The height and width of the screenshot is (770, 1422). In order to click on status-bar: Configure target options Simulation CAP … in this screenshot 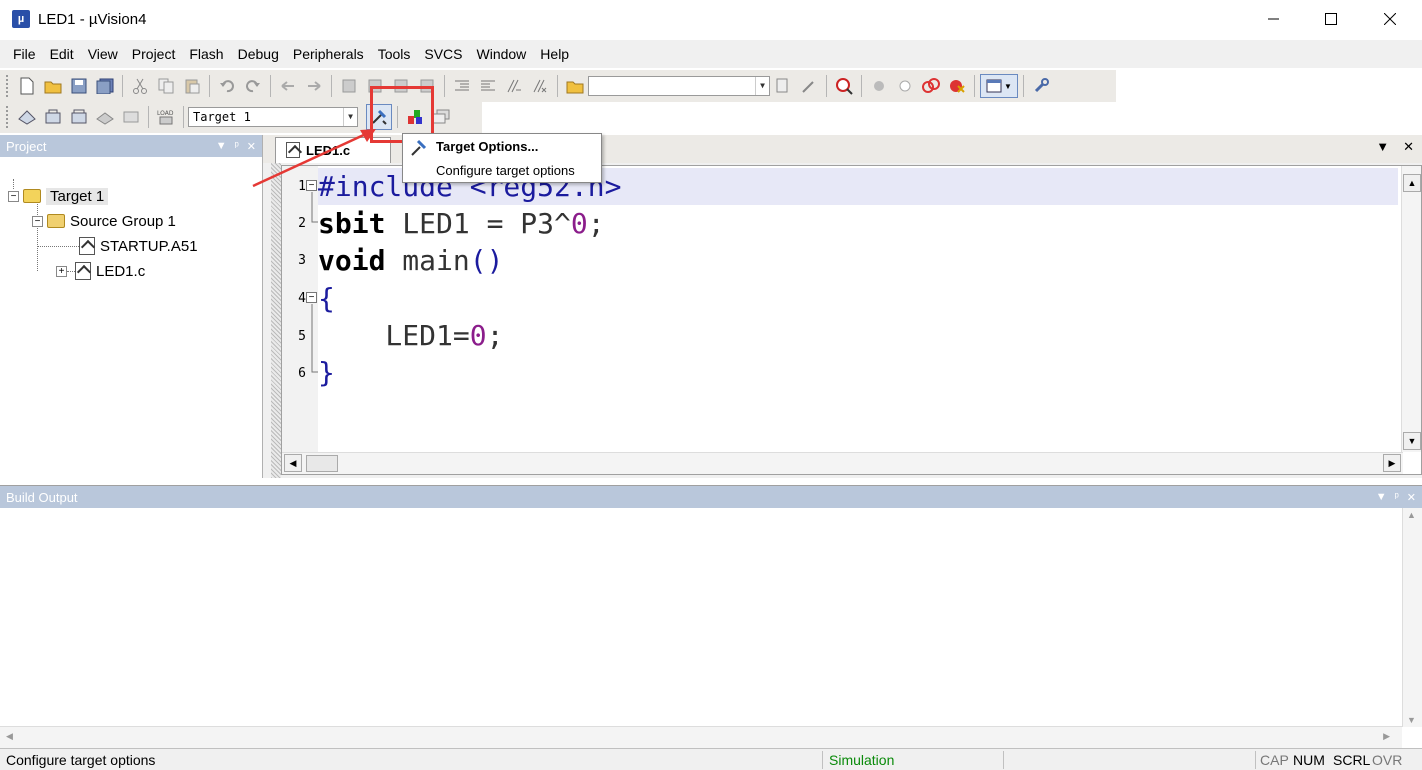, I will do `click(711, 759)`.